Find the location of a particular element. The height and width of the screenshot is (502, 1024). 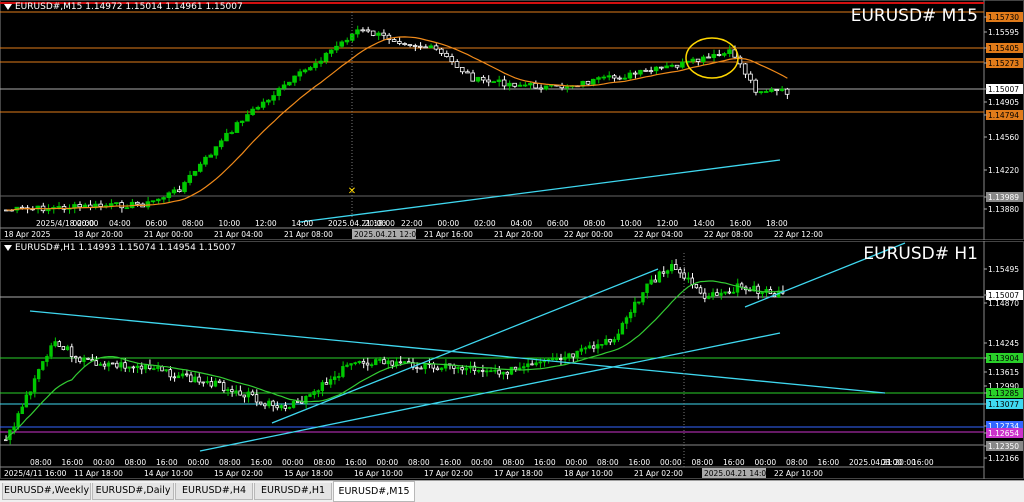

time-label: 2025/4/11 16:00 is located at coordinates (35, 473).